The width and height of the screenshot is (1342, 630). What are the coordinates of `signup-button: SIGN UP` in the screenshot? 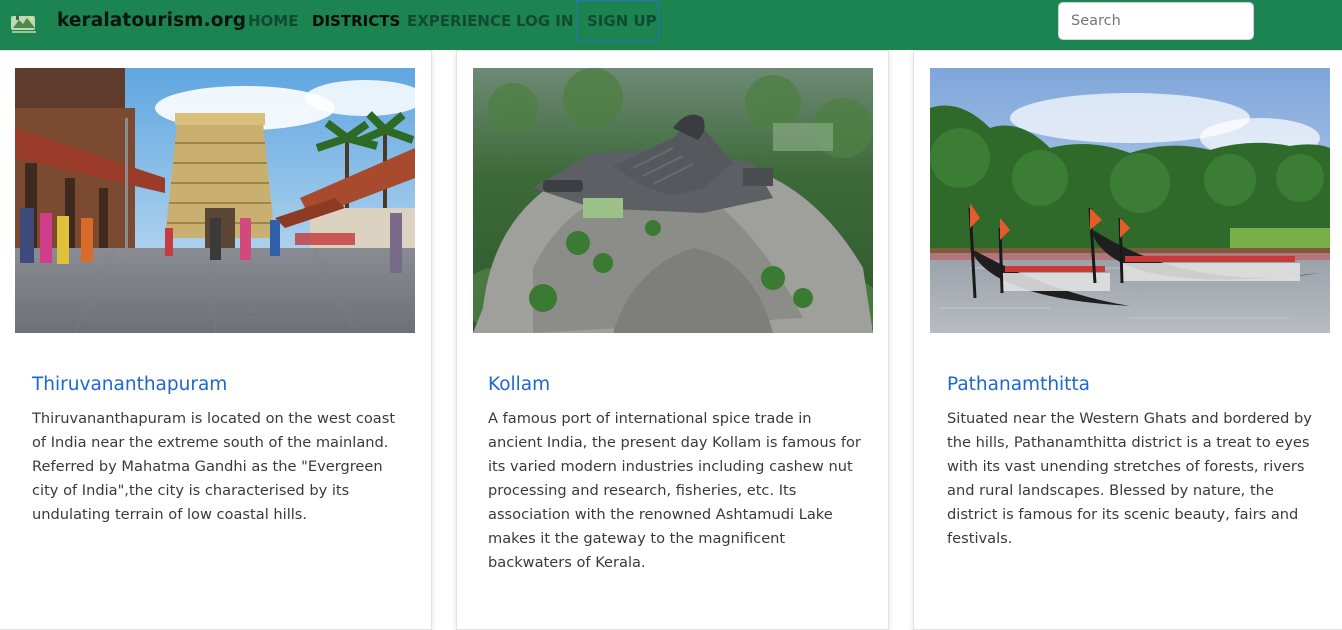 It's located at (617, 21).